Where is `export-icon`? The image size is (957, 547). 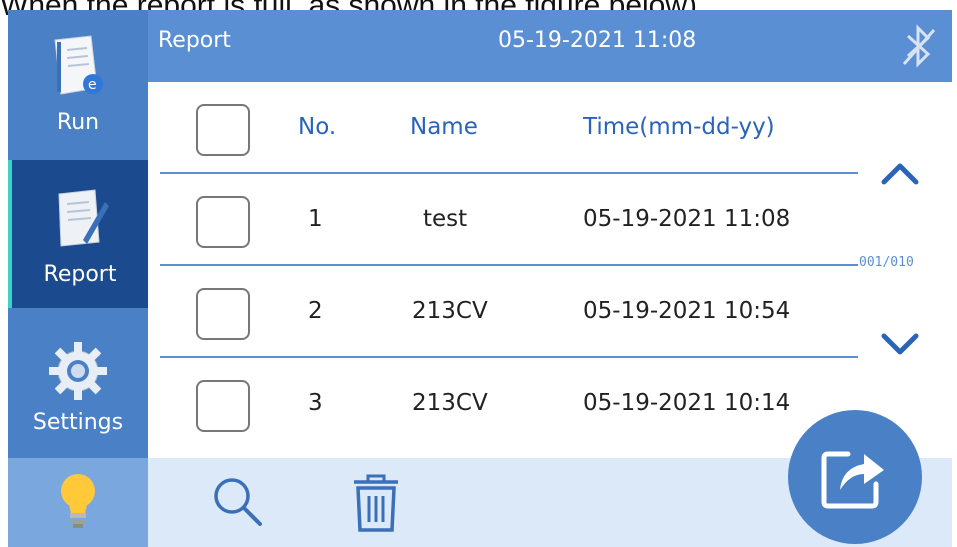 export-icon is located at coordinates (855, 477).